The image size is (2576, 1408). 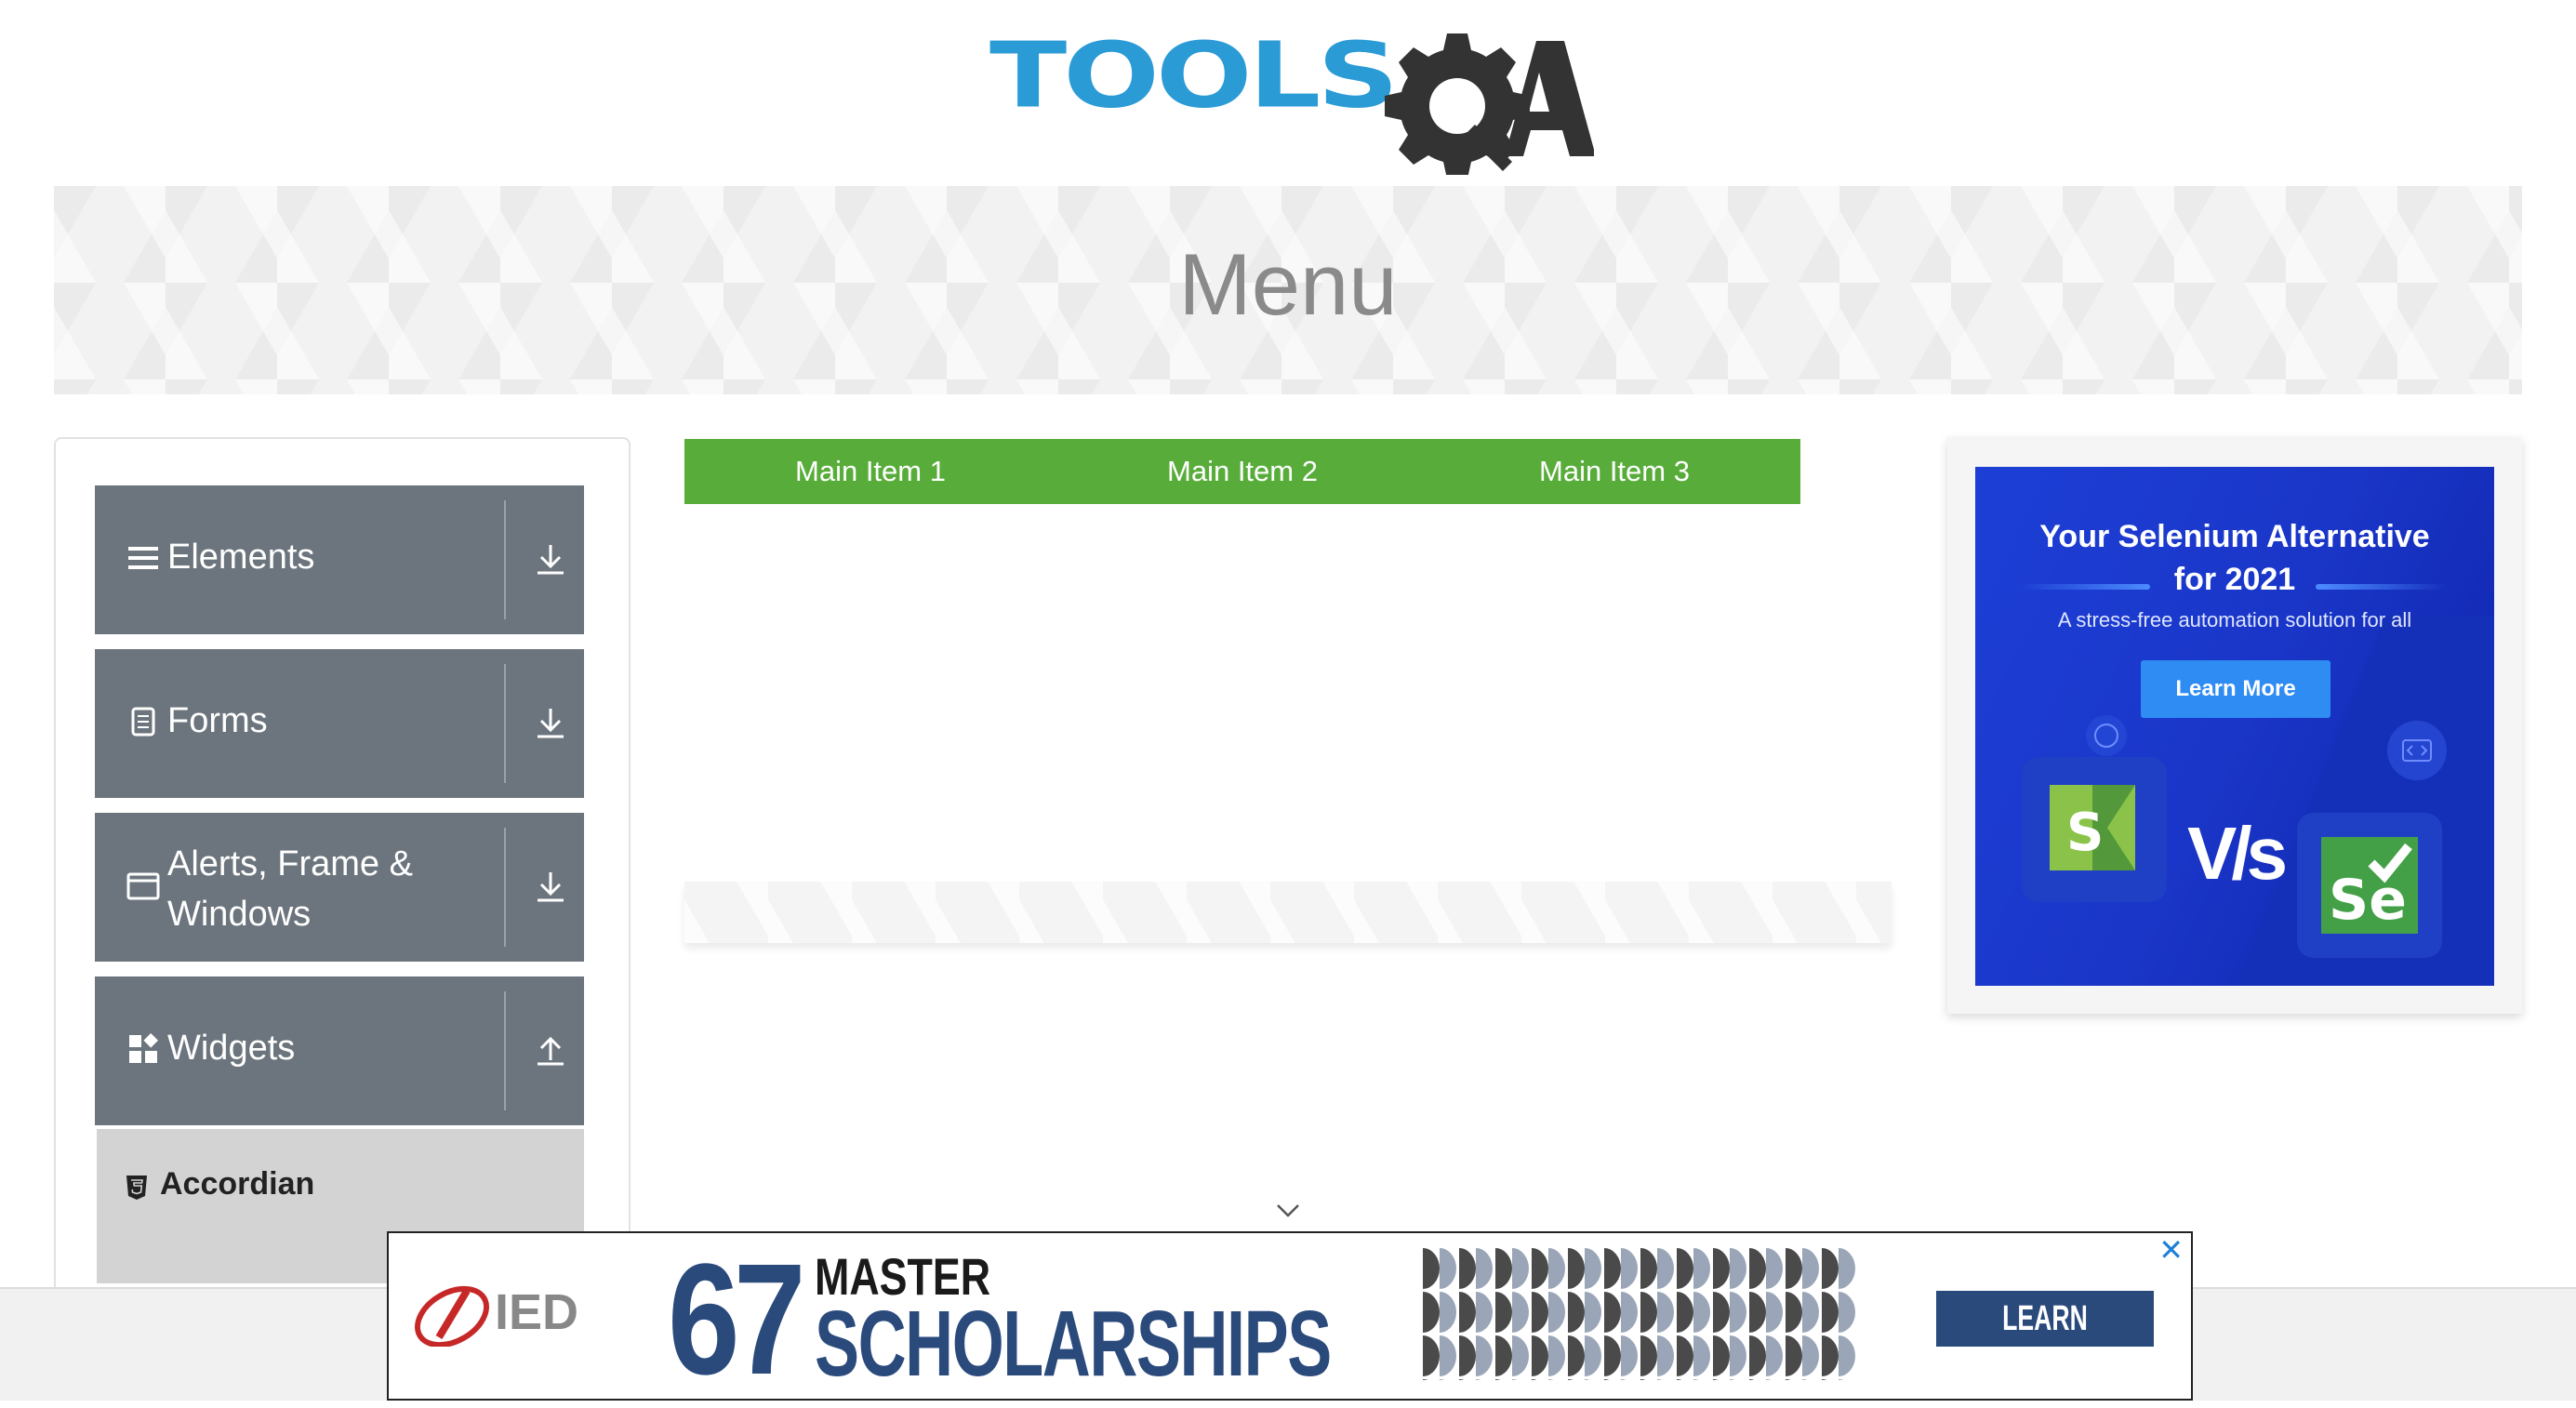 I want to click on decorative-strip, so click(x=1288, y=912).